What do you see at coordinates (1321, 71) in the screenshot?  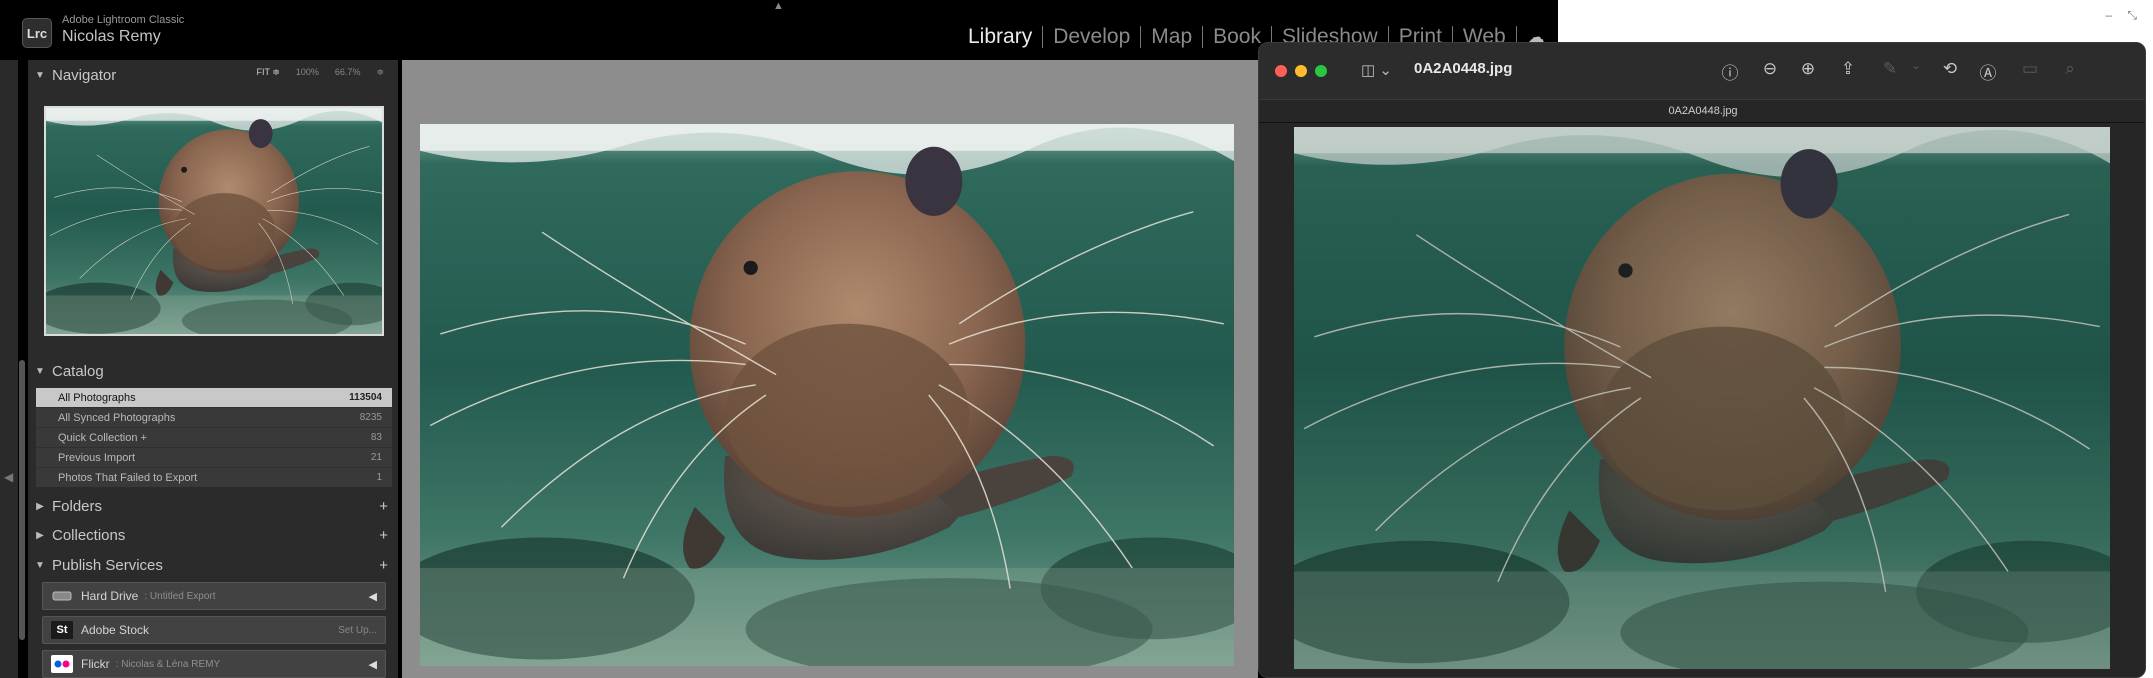 I see `zoom-window-button` at bounding box center [1321, 71].